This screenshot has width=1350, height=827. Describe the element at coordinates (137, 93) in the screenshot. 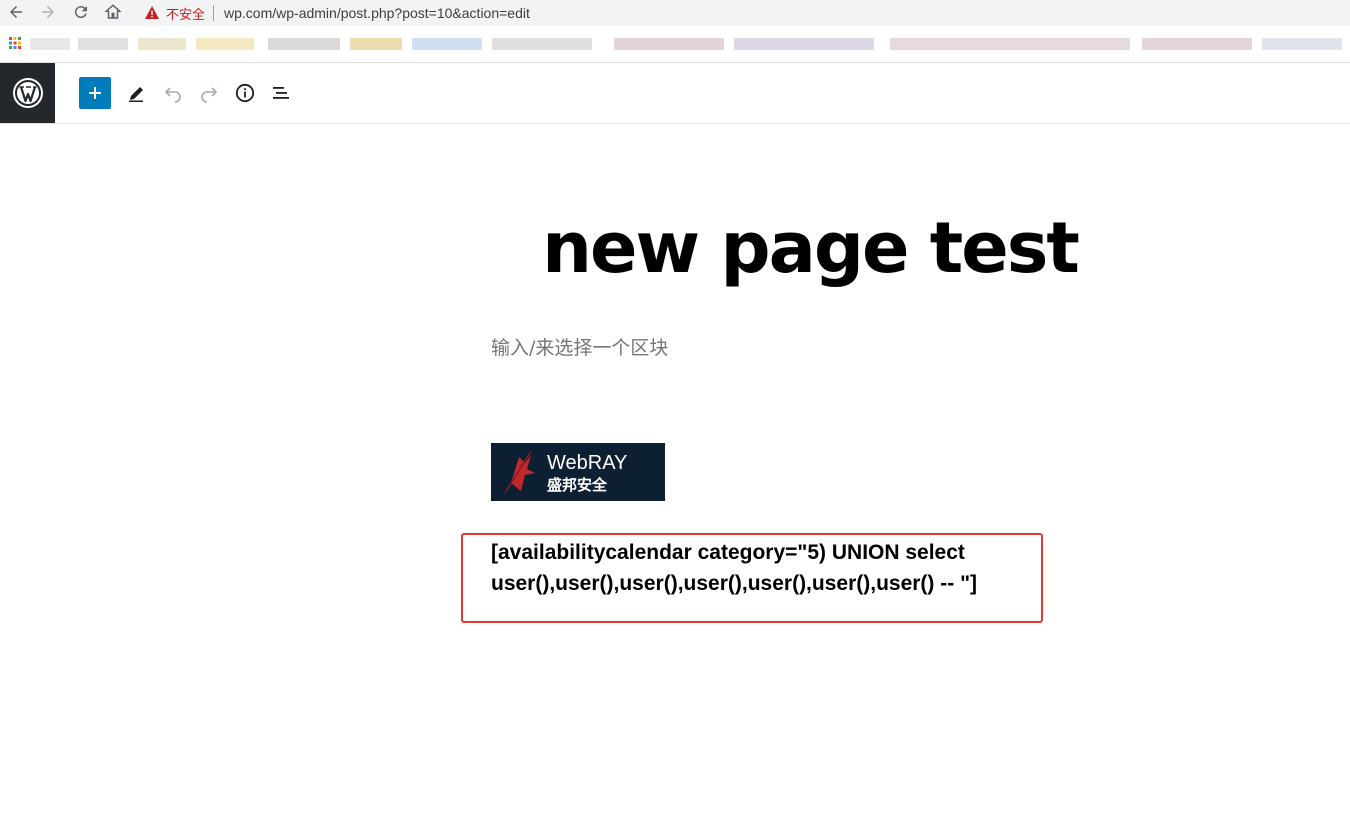

I see `pencil-icon` at that location.